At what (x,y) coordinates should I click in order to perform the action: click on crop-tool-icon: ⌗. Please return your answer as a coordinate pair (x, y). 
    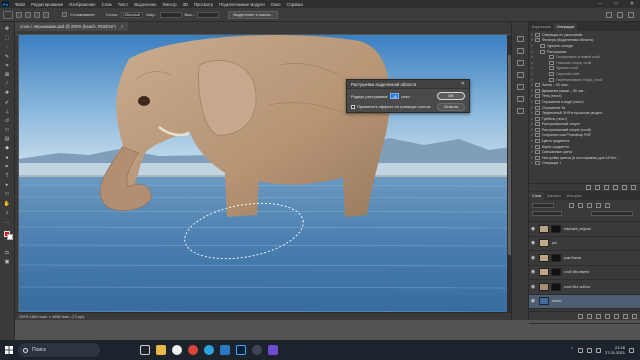
    Looking at the image, I should click on (7, 66).